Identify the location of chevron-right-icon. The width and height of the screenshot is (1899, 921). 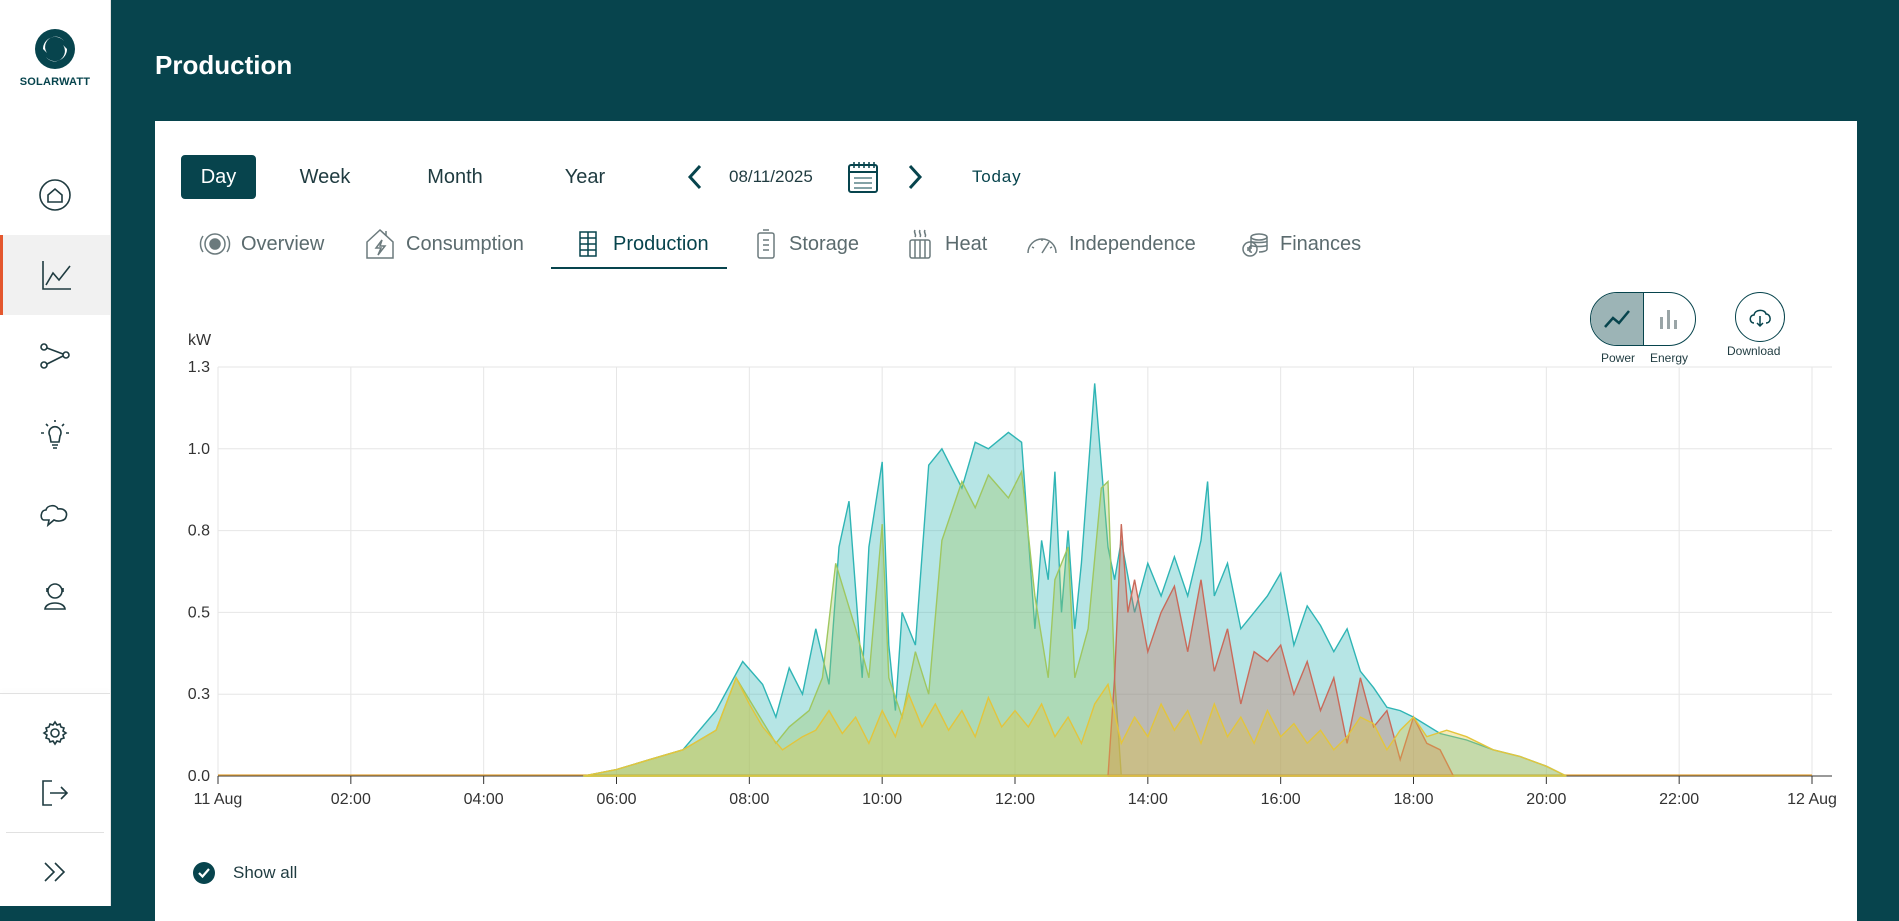
(915, 177).